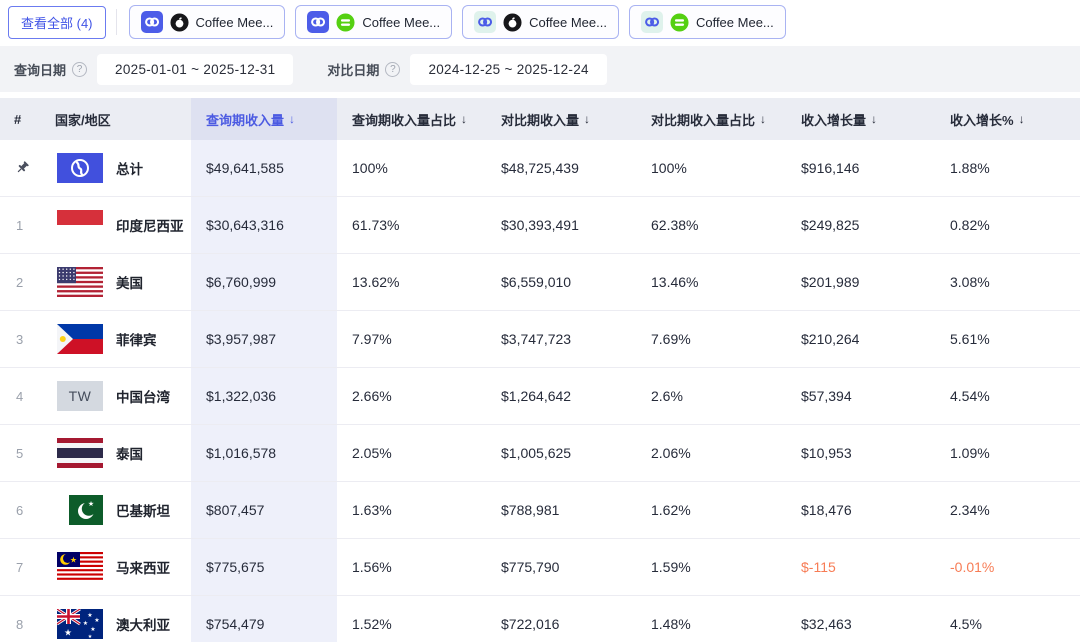 The height and width of the screenshot is (642, 1080). What do you see at coordinates (80, 510) in the screenshot?
I see `flag-pk-icon: ★` at bounding box center [80, 510].